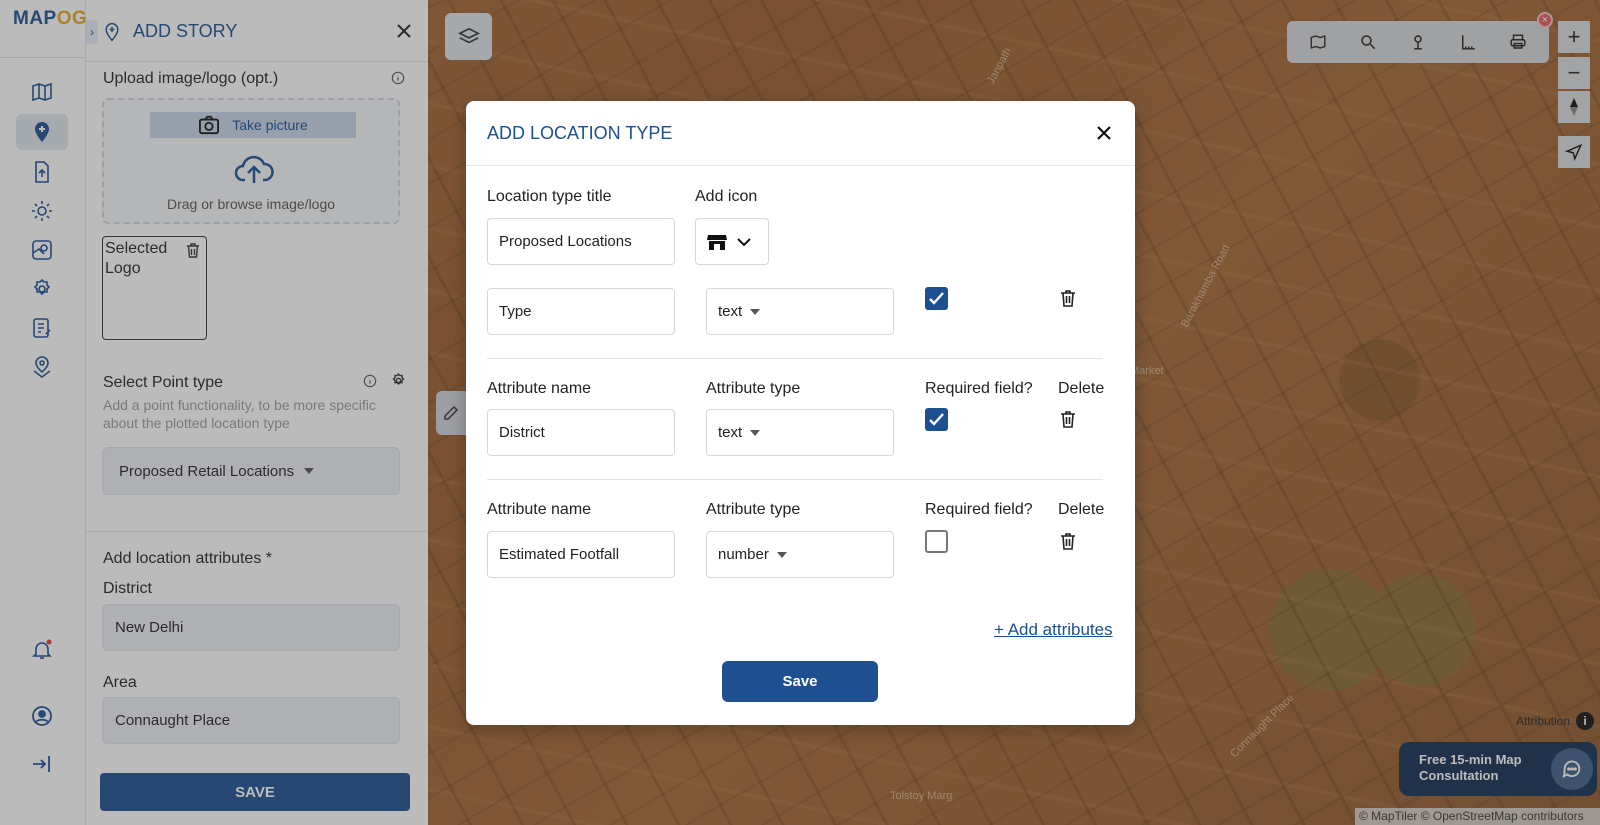  Describe the element at coordinates (743, 554) in the screenshot. I see `attribute-type-value: number` at that location.